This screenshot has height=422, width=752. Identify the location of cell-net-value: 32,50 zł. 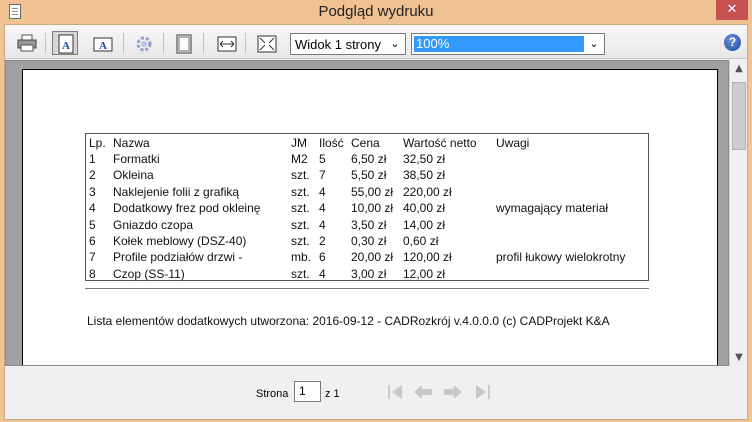
(424, 159).